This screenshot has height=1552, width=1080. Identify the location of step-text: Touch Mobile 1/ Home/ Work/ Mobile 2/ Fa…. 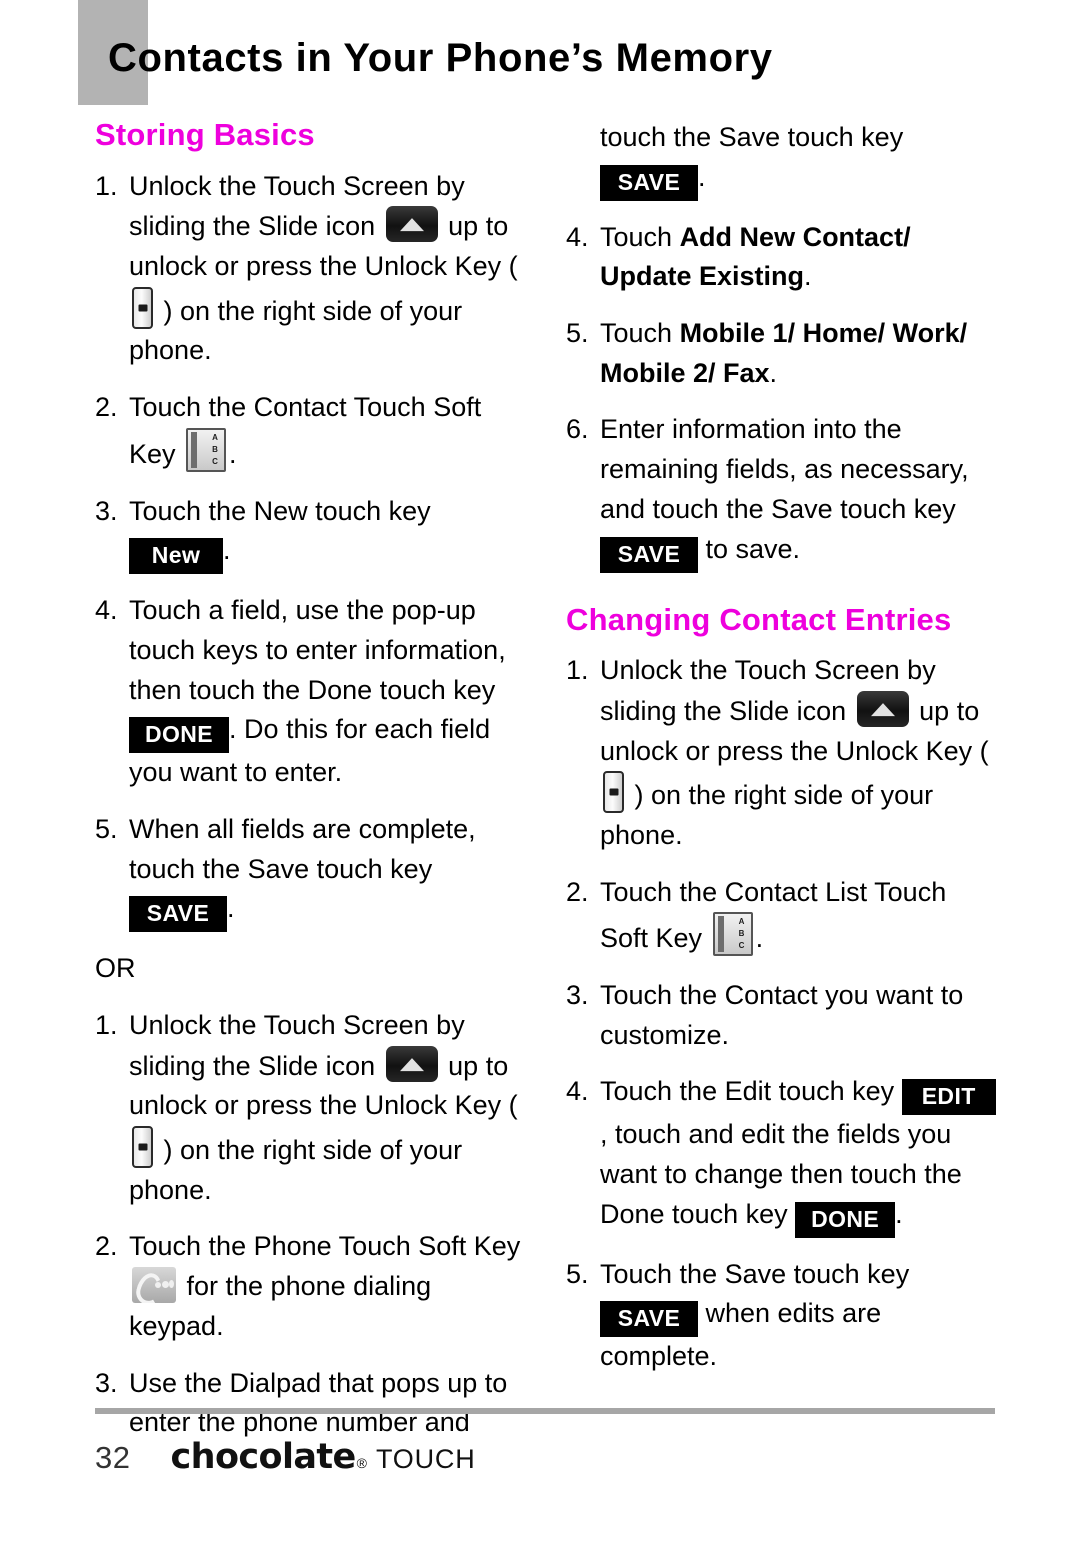
(784, 353).